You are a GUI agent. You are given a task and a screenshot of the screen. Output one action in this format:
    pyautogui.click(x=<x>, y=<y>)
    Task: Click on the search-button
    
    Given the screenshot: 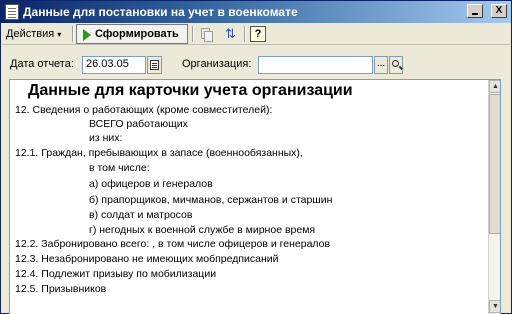 What is the action you would take?
    pyautogui.click(x=396, y=65)
    